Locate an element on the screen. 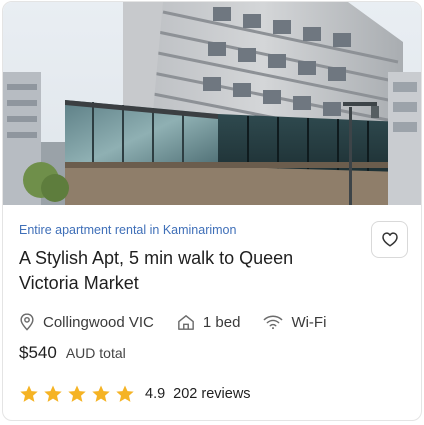 This screenshot has height=425, width=424. price-row: $540 AUD total is located at coordinates (72, 353).